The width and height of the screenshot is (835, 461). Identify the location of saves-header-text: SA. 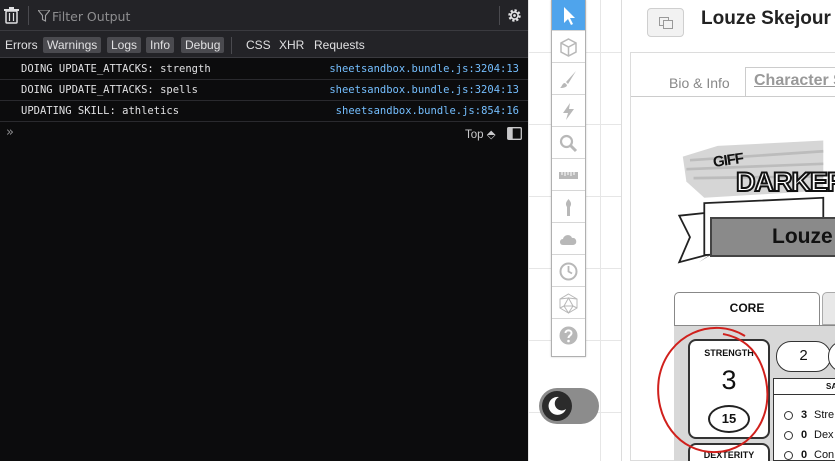
(830, 386).